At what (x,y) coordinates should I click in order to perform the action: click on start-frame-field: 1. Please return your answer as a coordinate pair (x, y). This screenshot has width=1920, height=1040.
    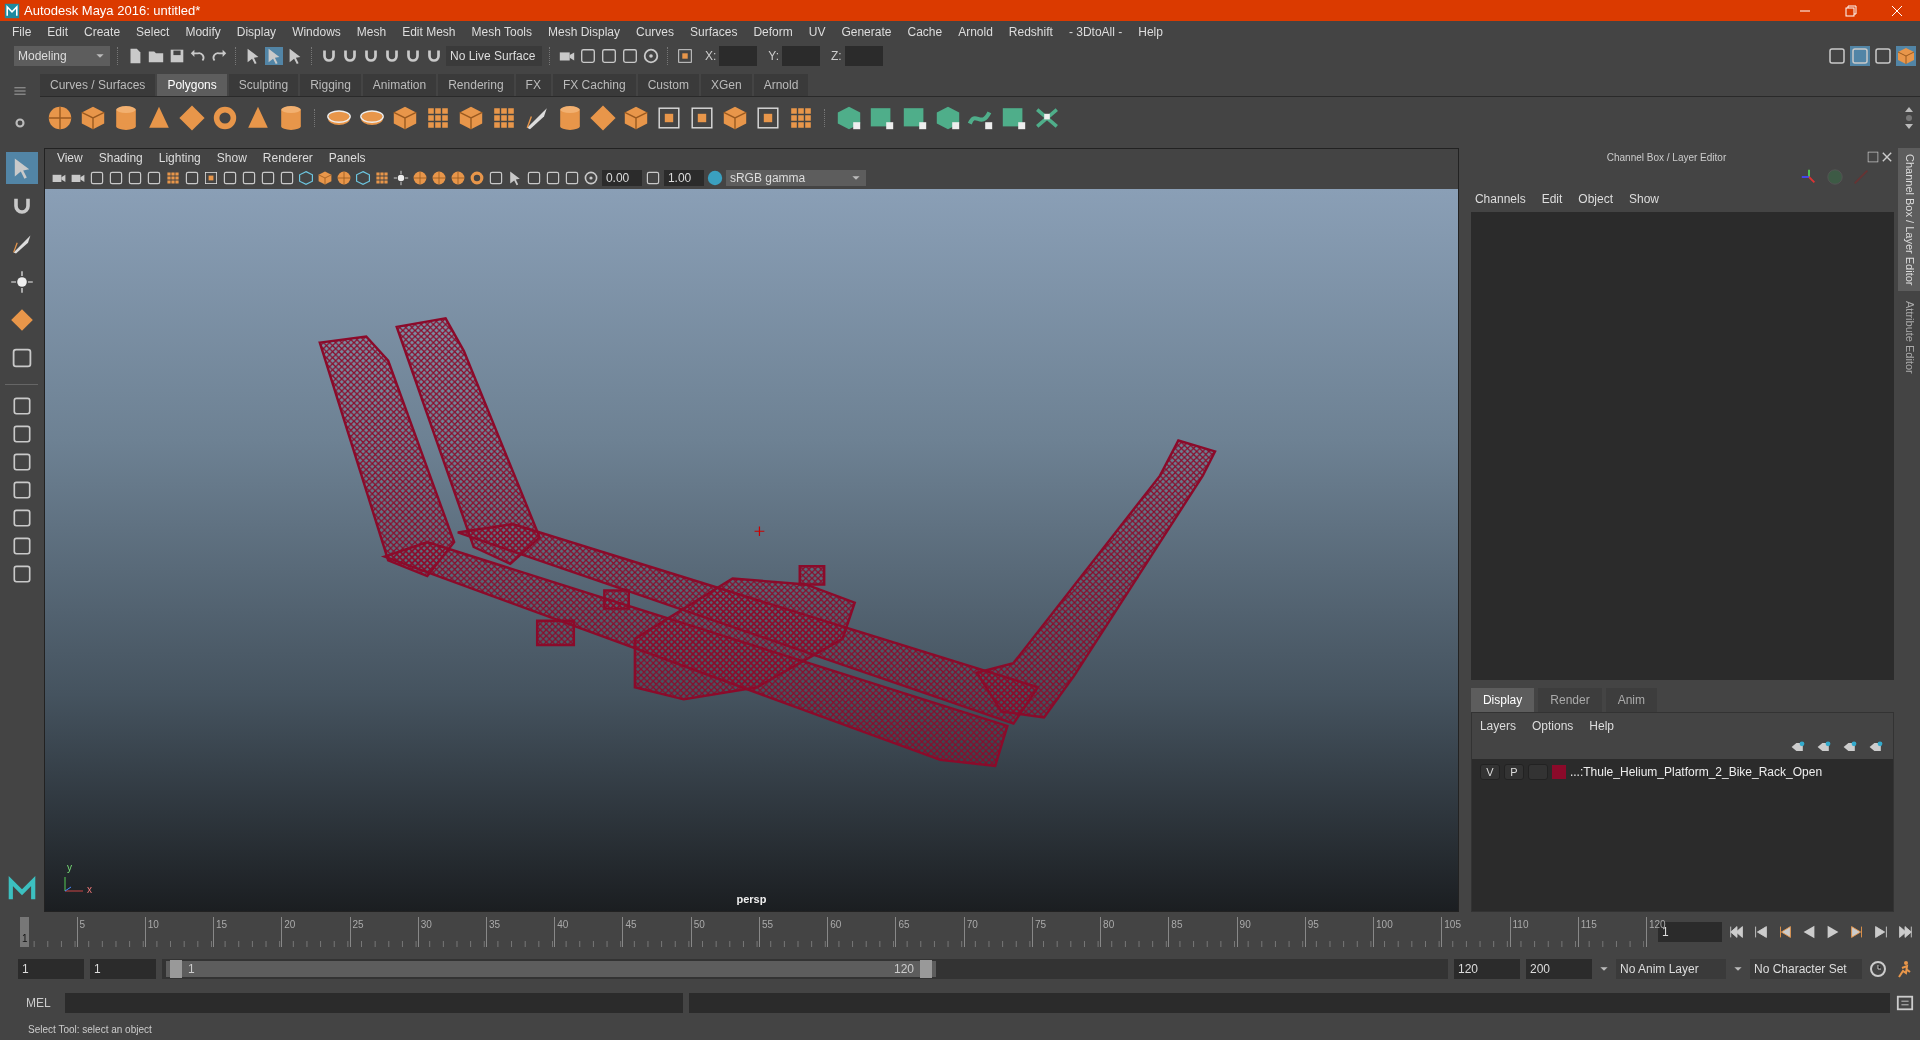
    Looking at the image, I should click on (51, 969).